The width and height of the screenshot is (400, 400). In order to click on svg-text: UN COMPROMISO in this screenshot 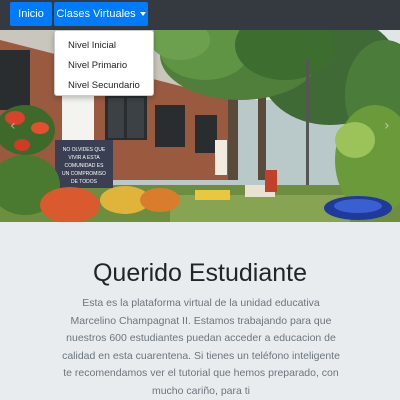, I will do `click(84, 174)`.